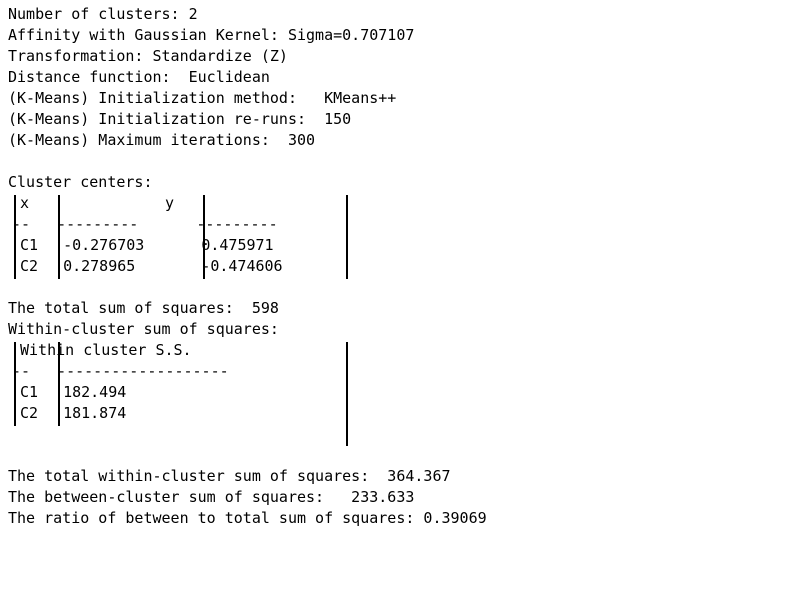  Describe the element at coordinates (399, 350) in the screenshot. I see `wtable-header-row: Within cluster S.S.` at that location.